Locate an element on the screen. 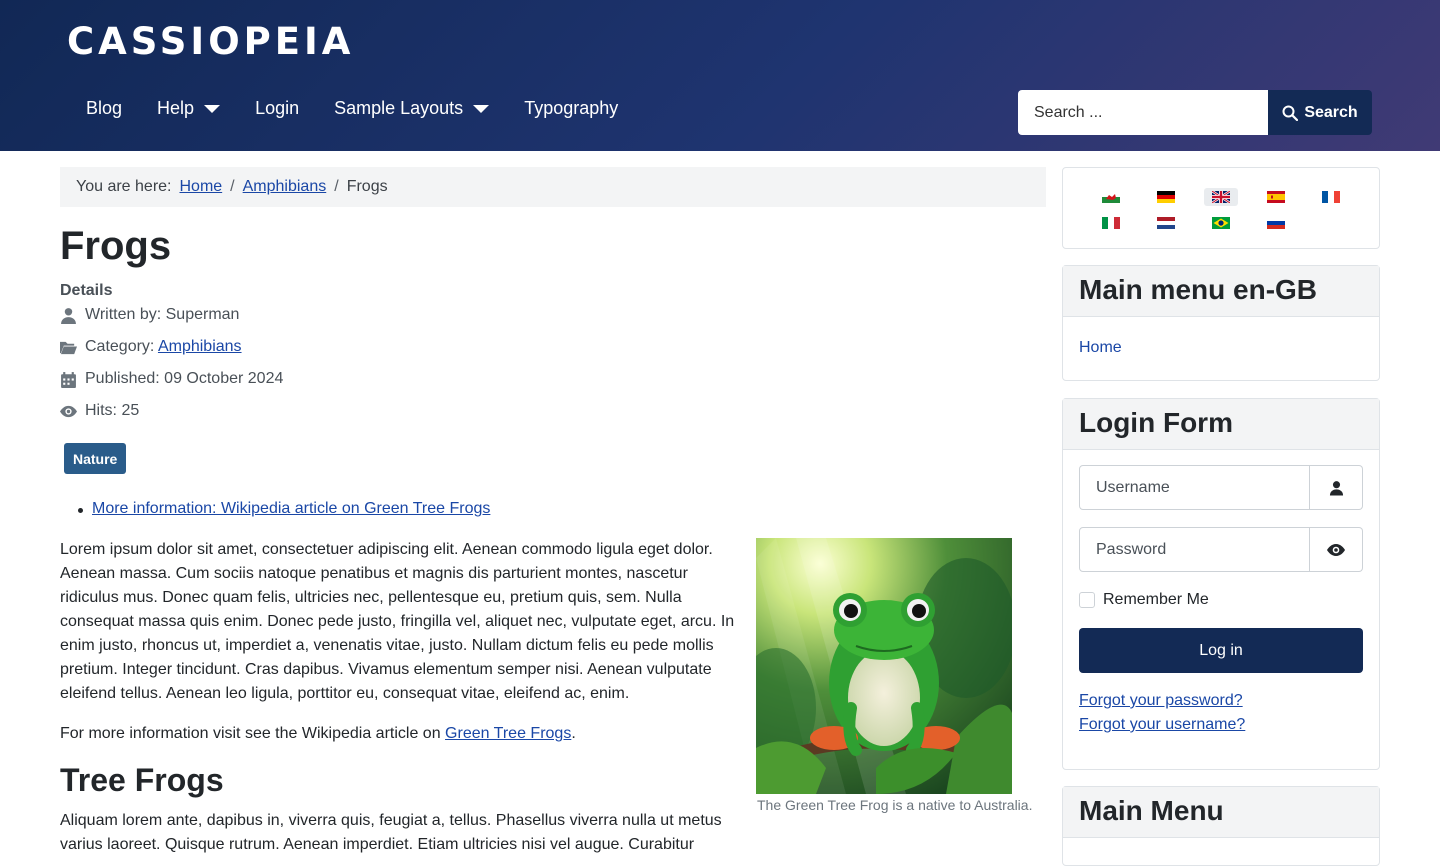  nav-item-label: Typography is located at coordinates (571, 108).